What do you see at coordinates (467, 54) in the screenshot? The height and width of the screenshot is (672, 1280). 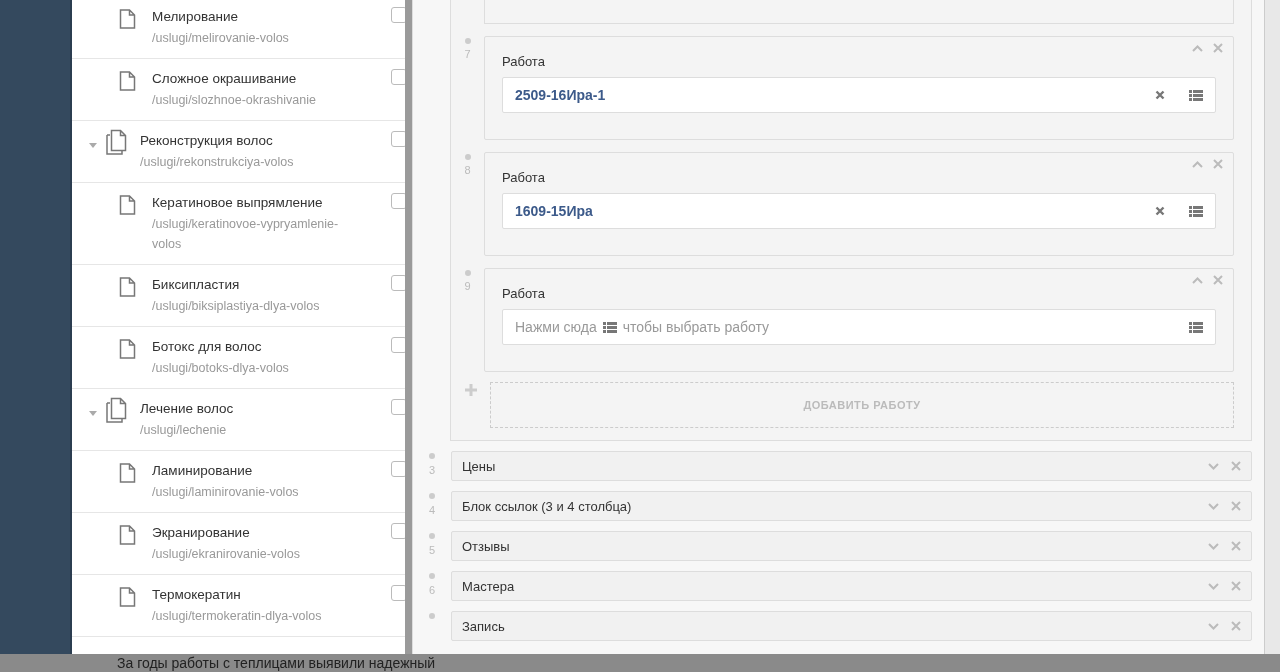 I see `item-number: 7` at bounding box center [467, 54].